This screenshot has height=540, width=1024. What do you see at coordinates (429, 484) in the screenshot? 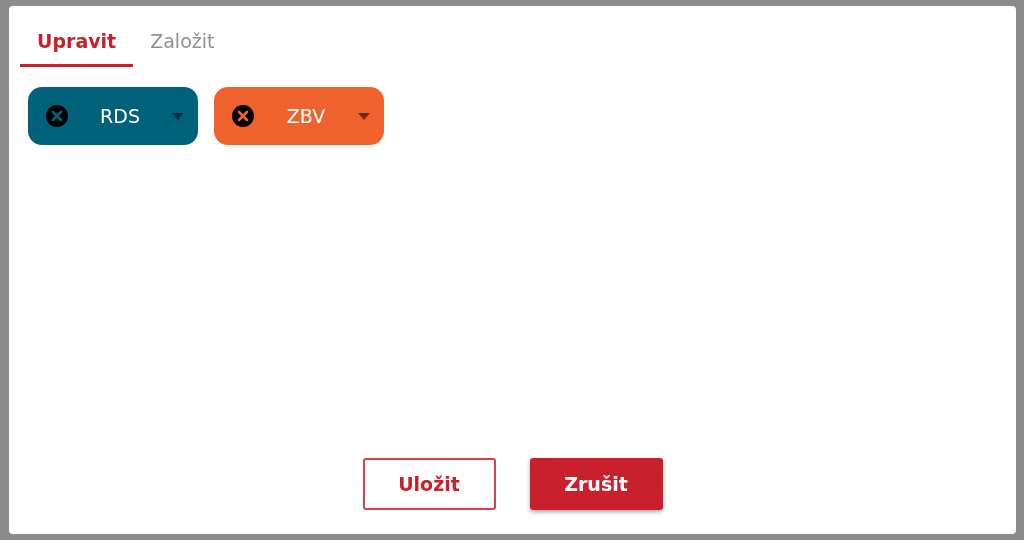
I see `save-button: Uložit` at bounding box center [429, 484].